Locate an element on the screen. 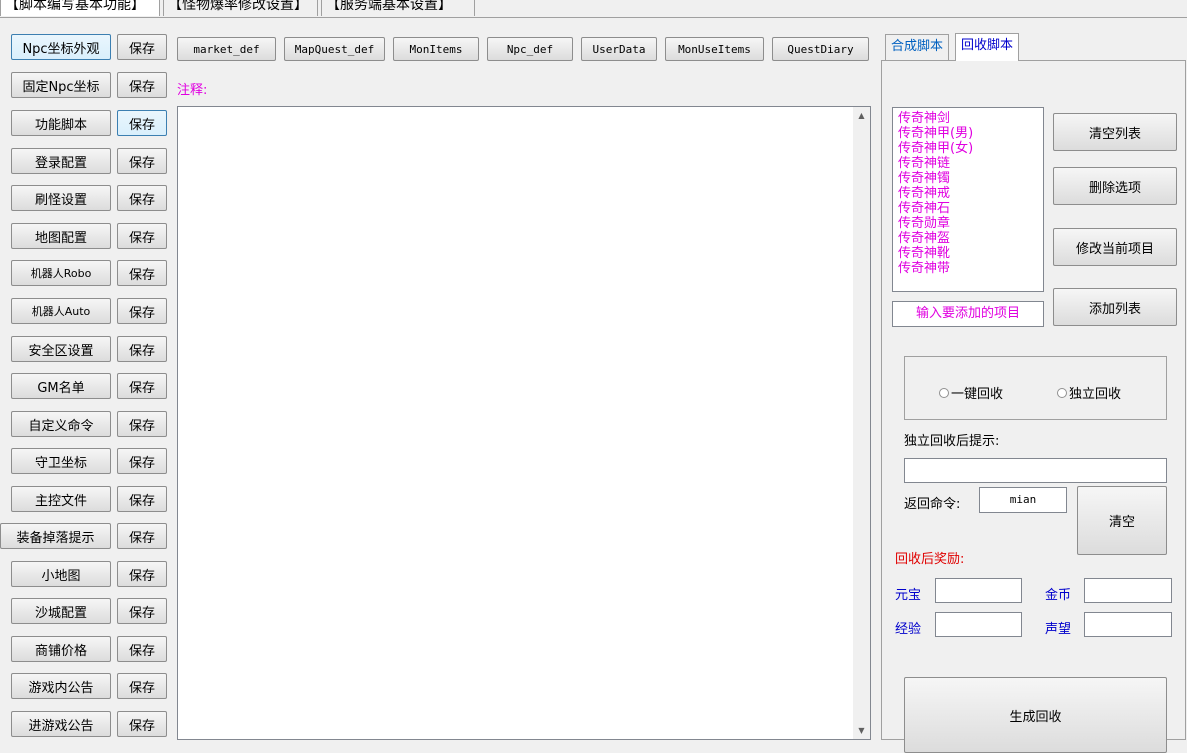 The height and width of the screenshot is (753, 1187). tab-compose-script: 合成脚本 is located at coordinates (917, 47).